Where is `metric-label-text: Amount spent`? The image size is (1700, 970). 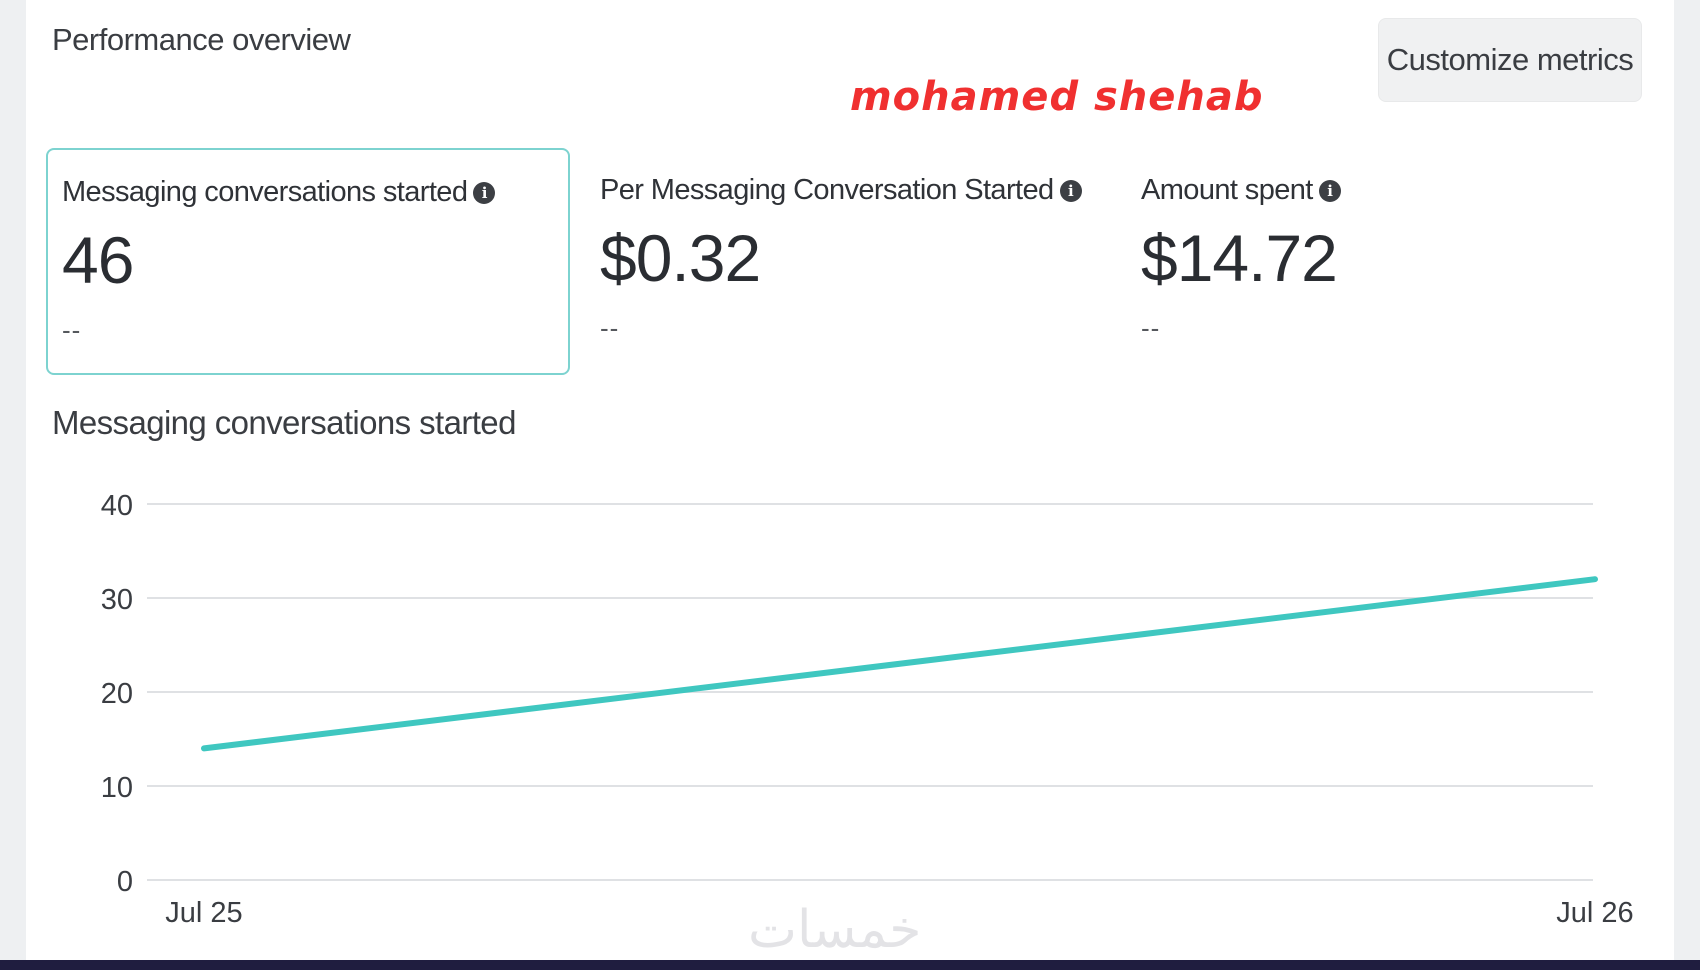 metric-label-text: Amount spent is located at coordinates (1227, 190).